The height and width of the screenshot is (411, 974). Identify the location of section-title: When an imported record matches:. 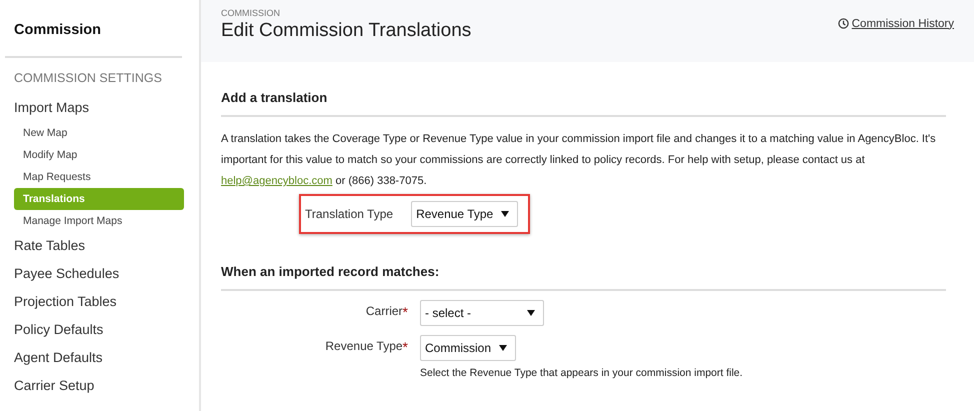
(583, 277).